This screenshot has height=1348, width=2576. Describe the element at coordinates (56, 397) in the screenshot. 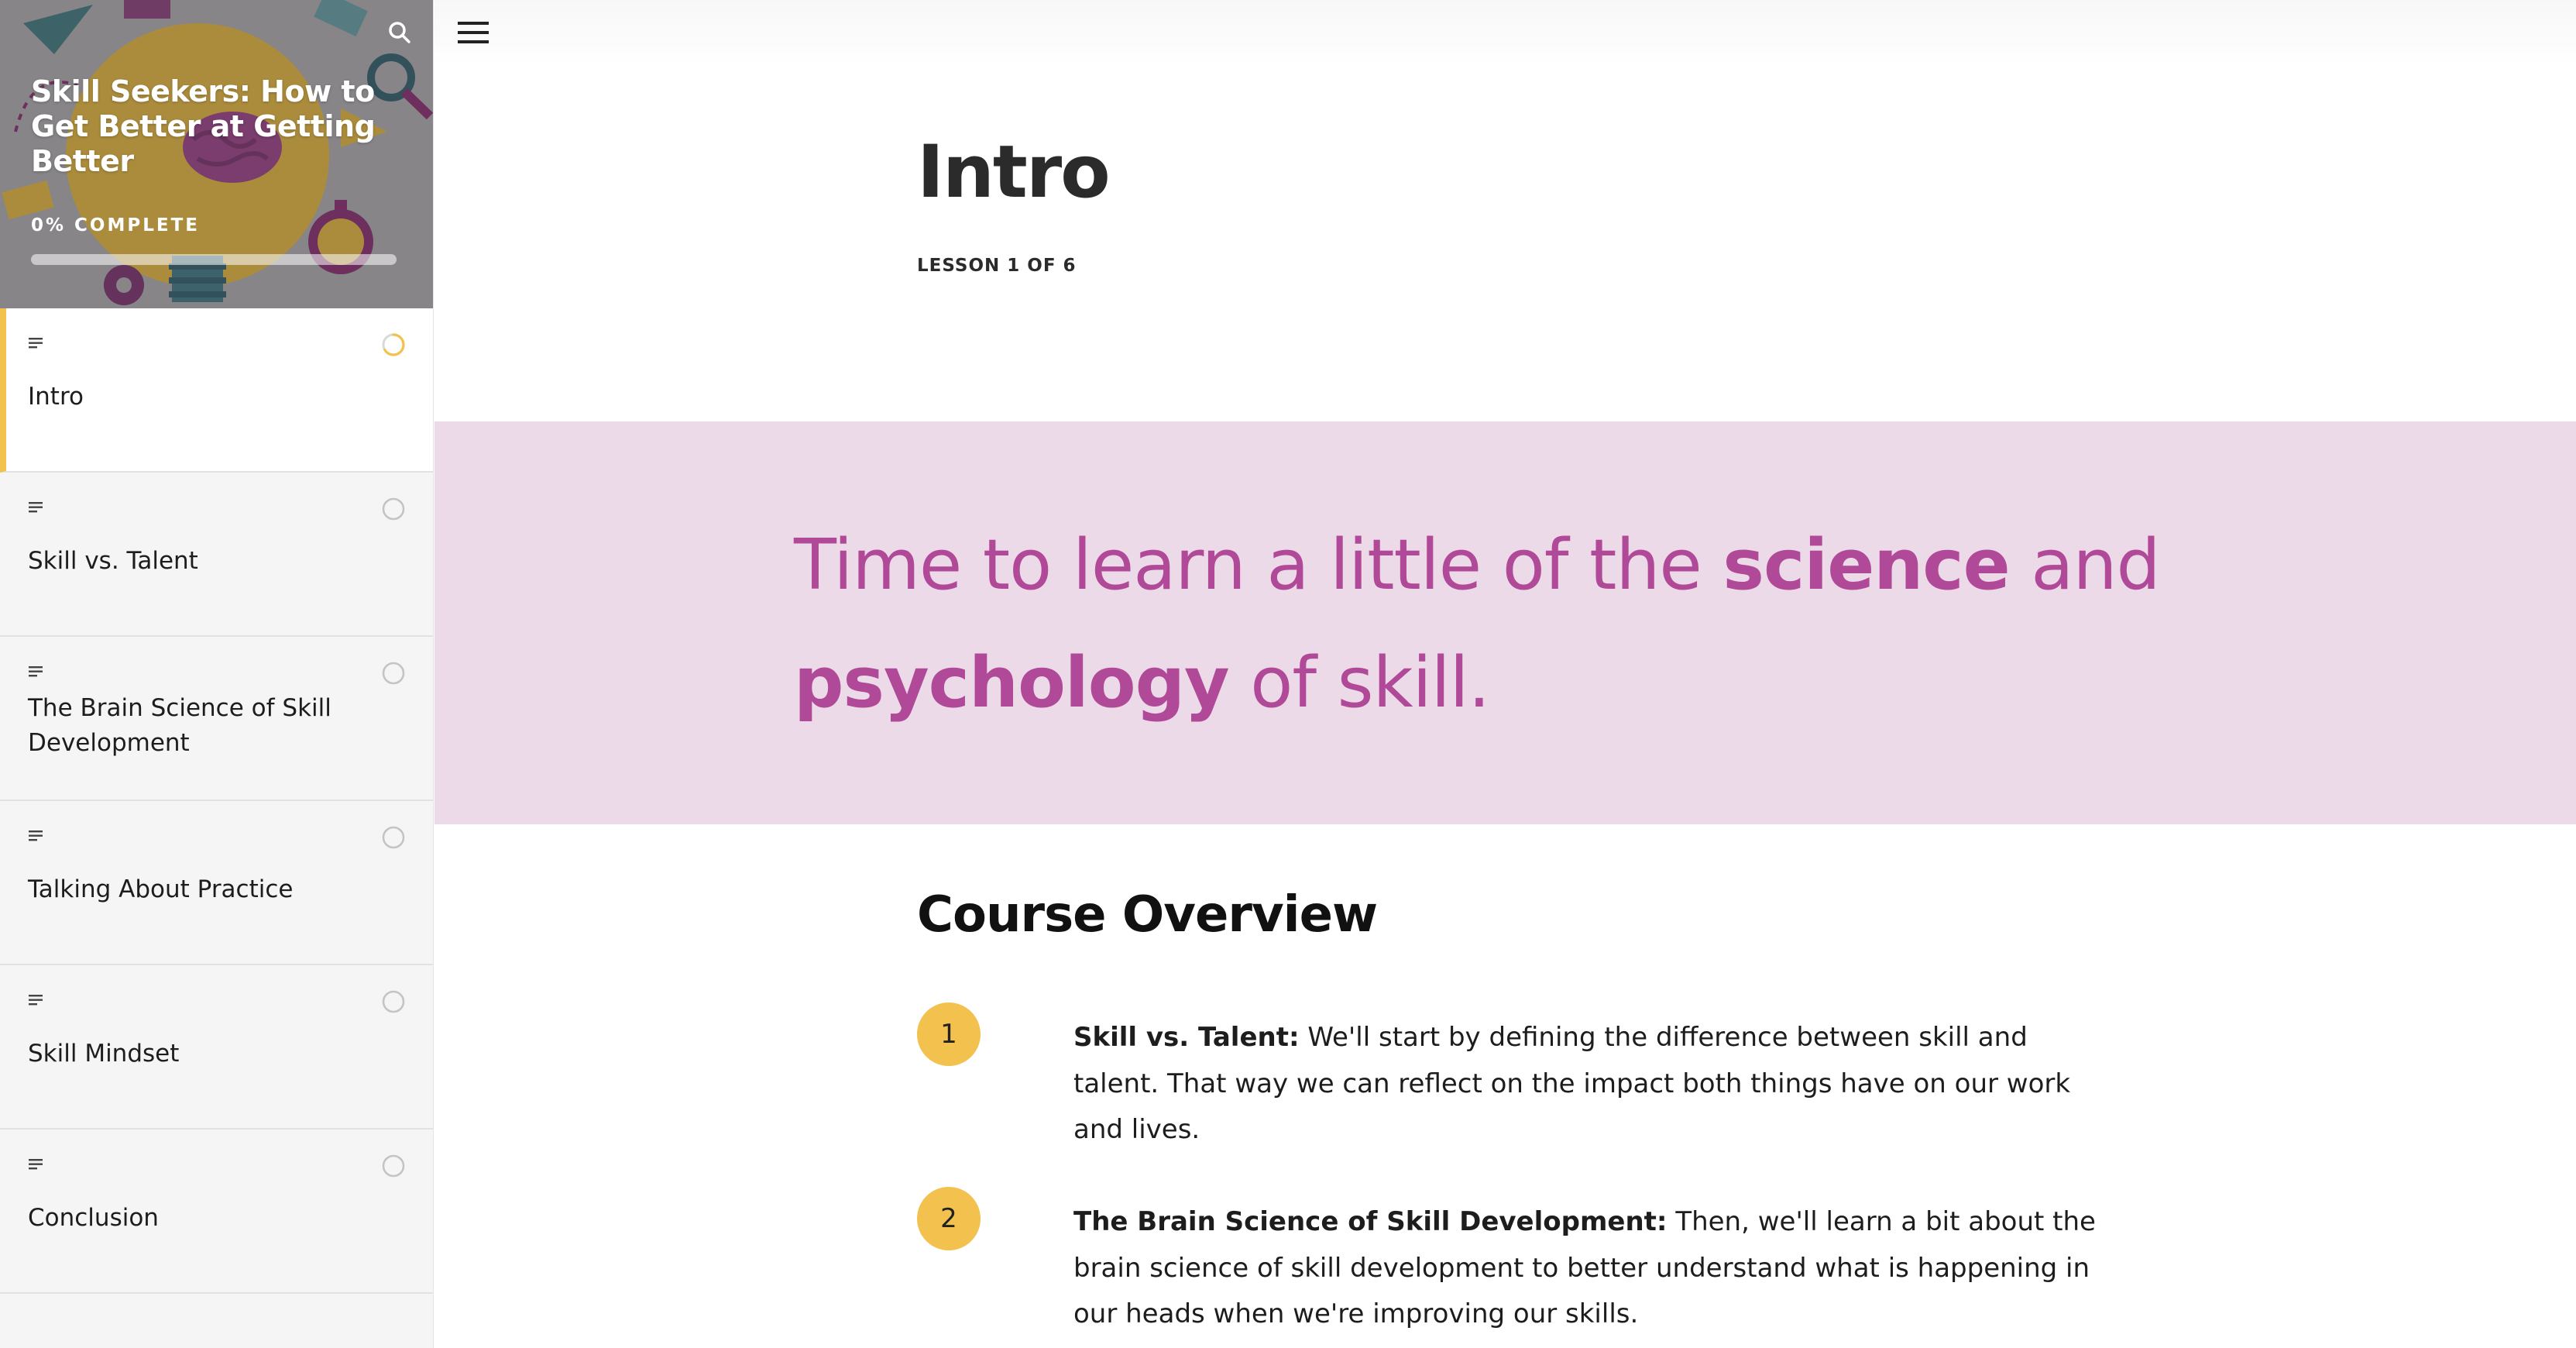

I see `lesson-label: Intro` at that location.